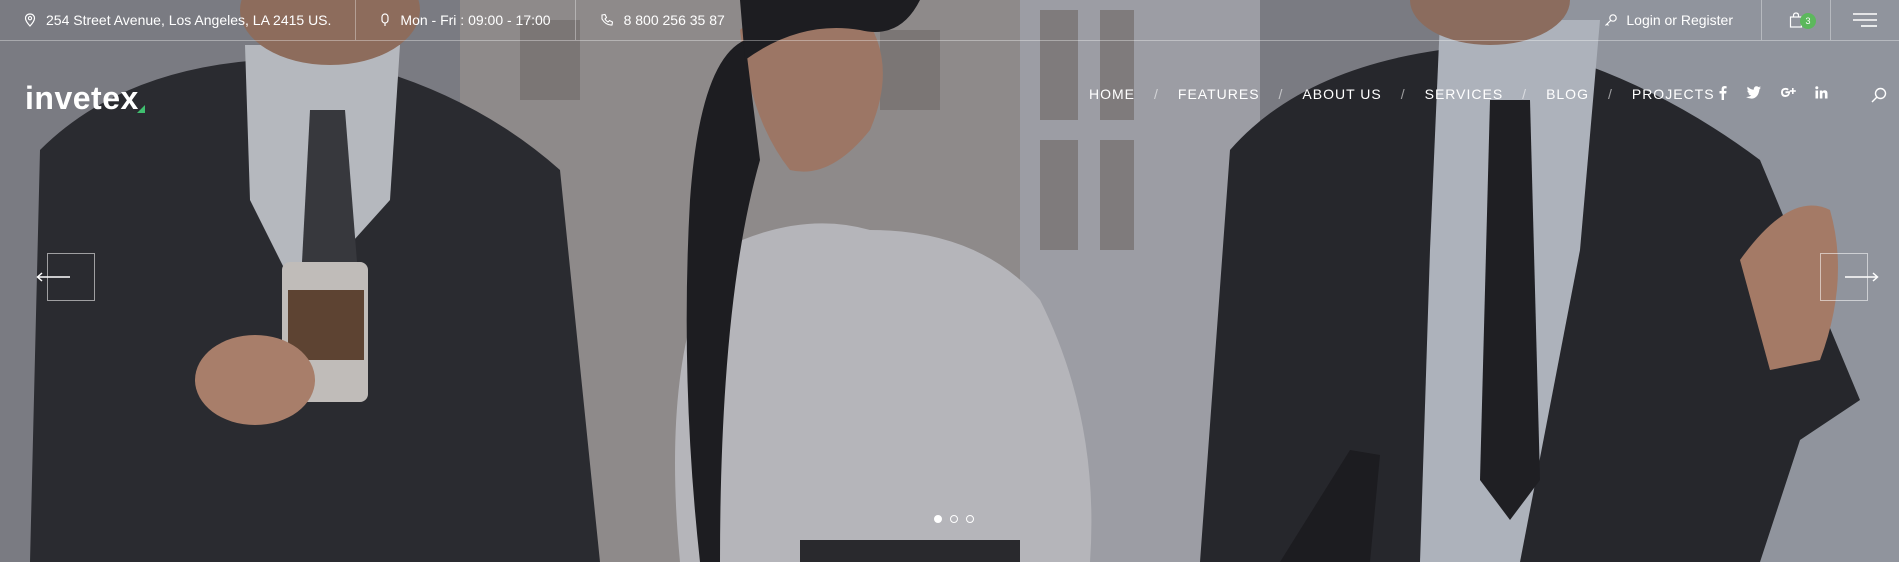  Describe the element at coordinates (1795, 20) in the screenshot. I see `cart-button: 3` at that location.